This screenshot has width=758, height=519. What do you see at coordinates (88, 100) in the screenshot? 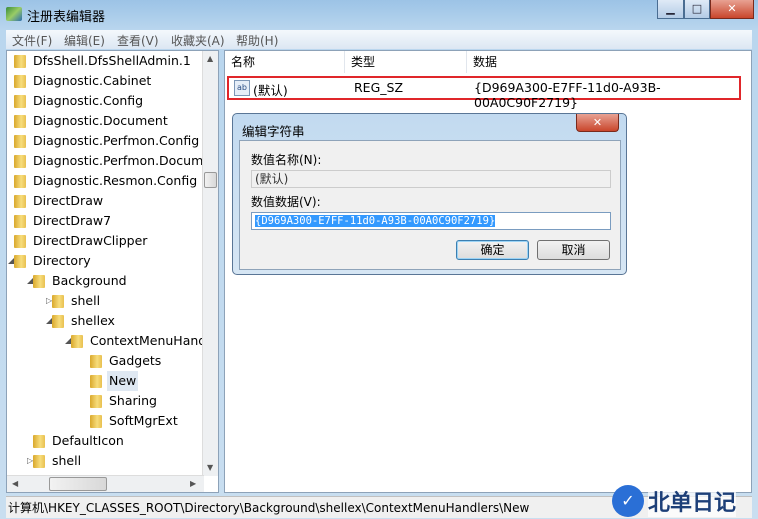
I see `tree-item-label: Diagnostic.Config` at bounding box center [88, 100].